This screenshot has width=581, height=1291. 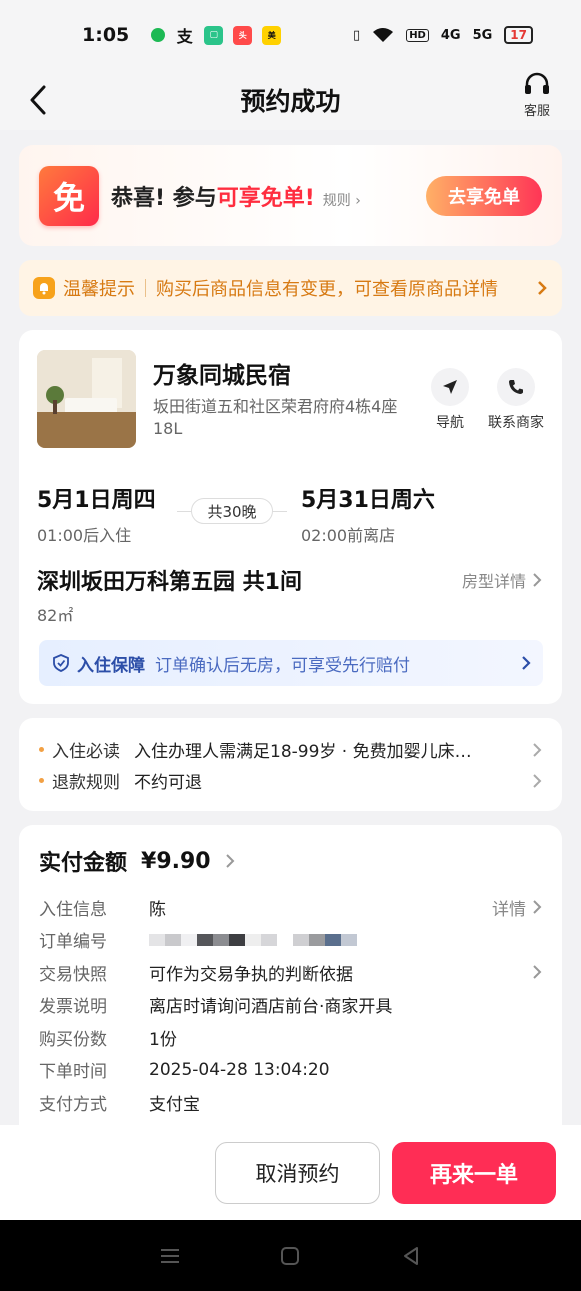 What do you see at coordinates (417, 35) in the screenshot?
I see `hd-icon: HD` at bounding box center [417, 35].